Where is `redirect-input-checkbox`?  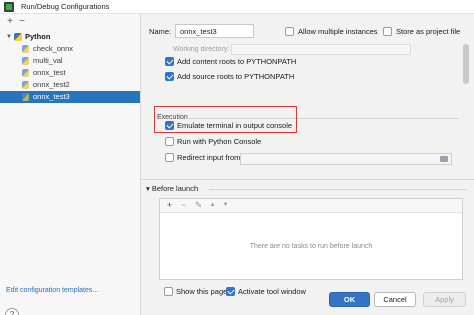 redirect-input-checkbox is located at coordinates (169, 157).